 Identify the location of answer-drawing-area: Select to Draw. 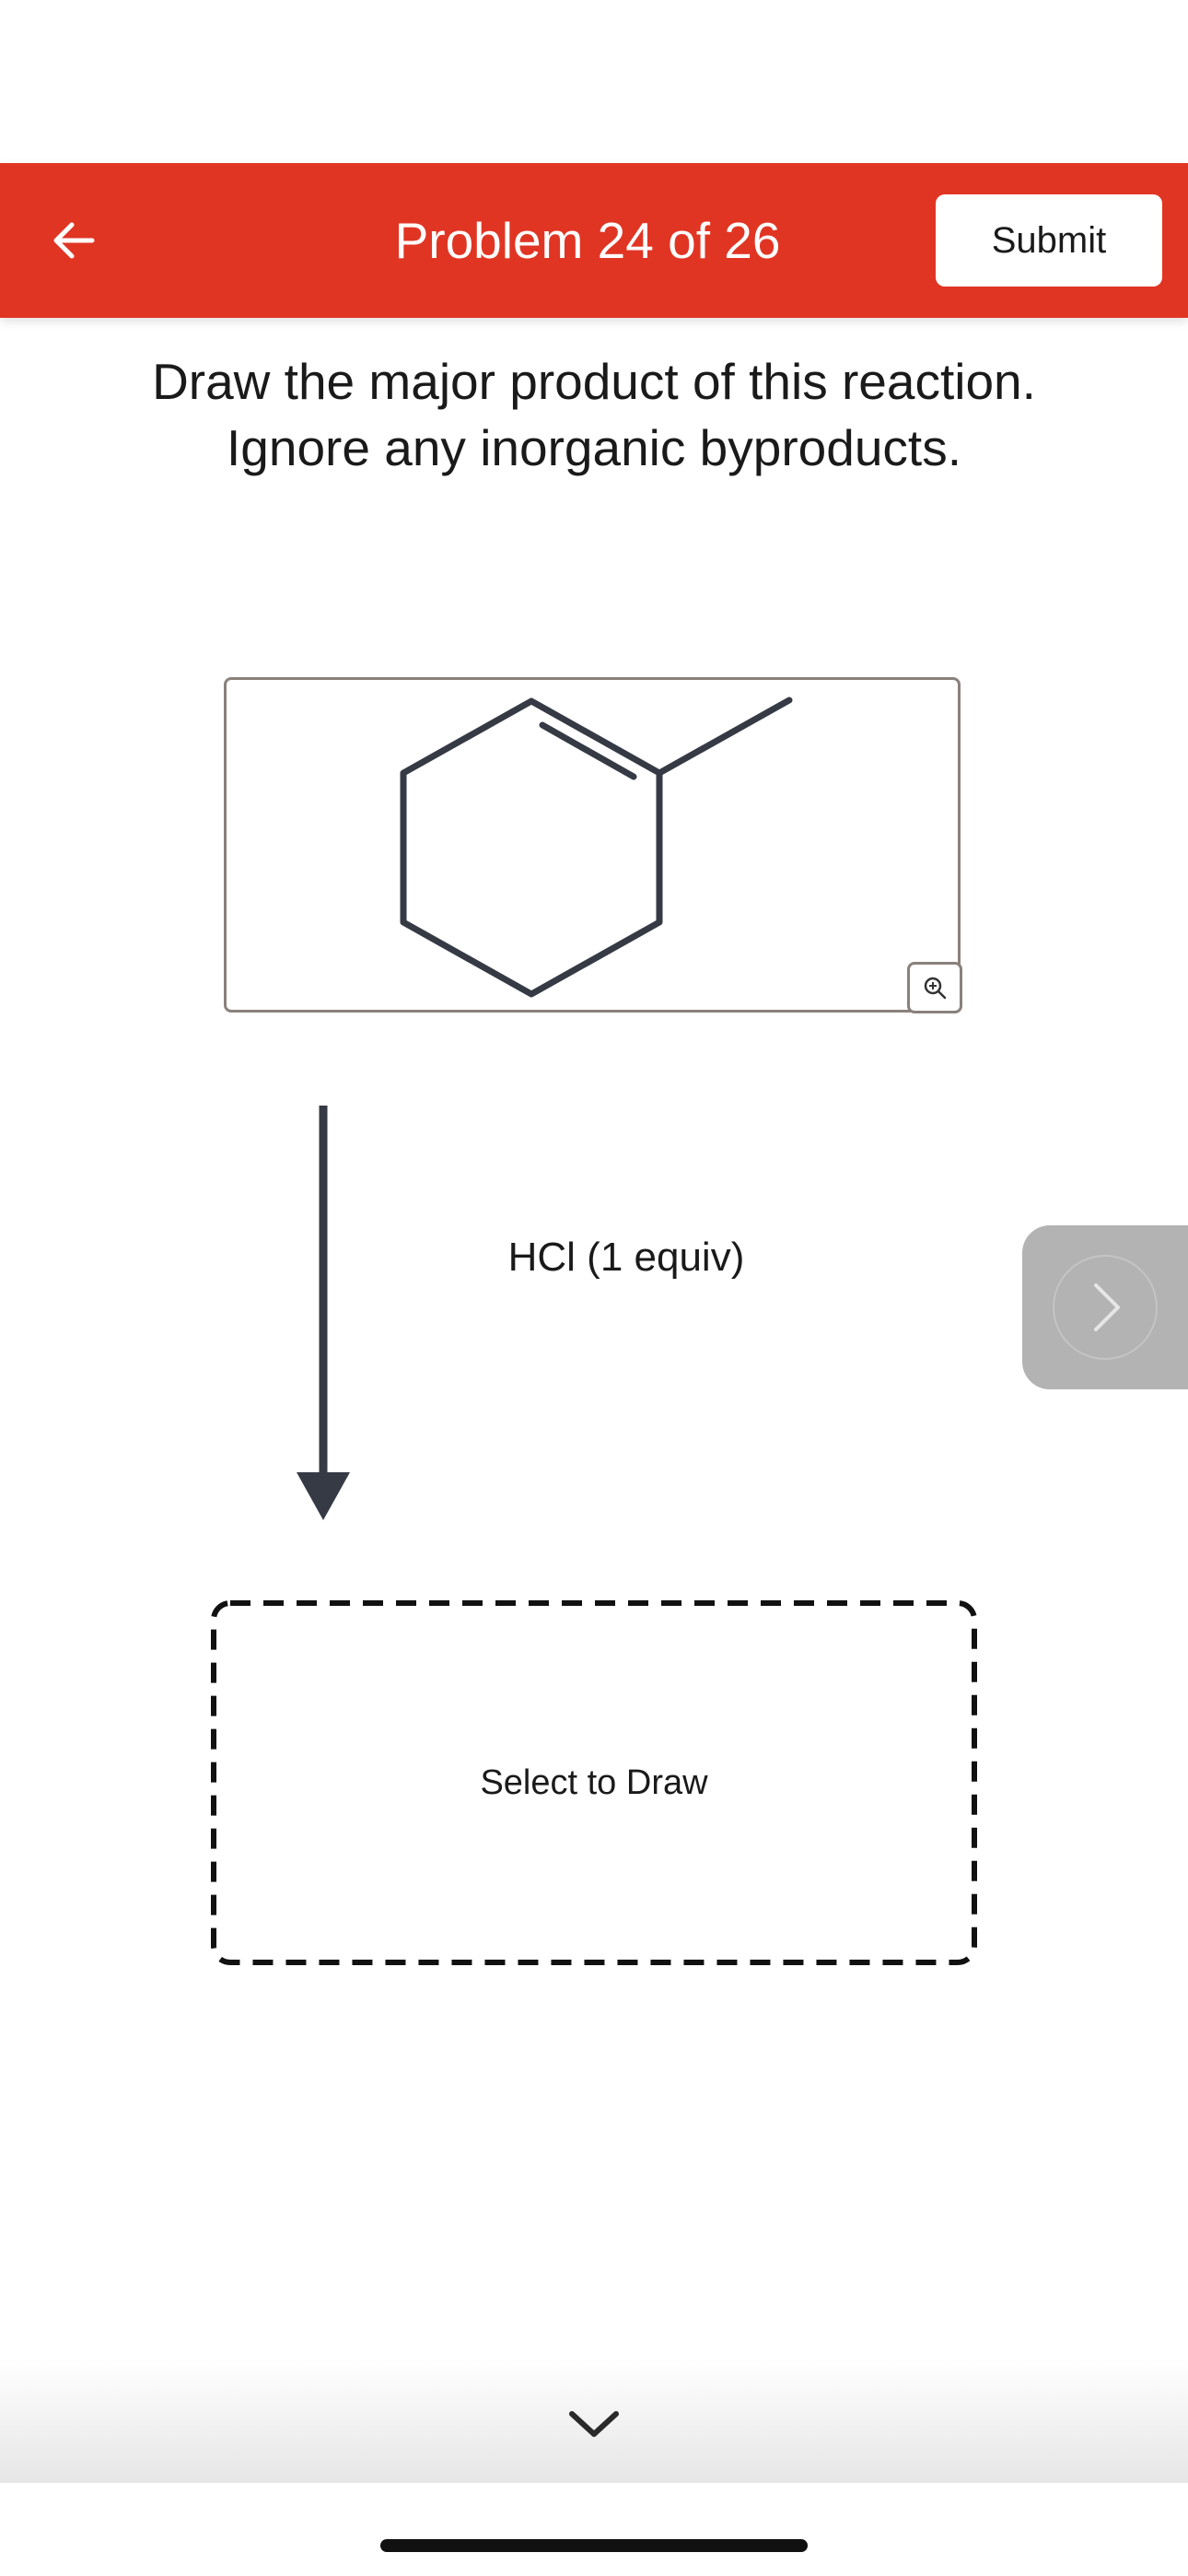
(594, 1782).